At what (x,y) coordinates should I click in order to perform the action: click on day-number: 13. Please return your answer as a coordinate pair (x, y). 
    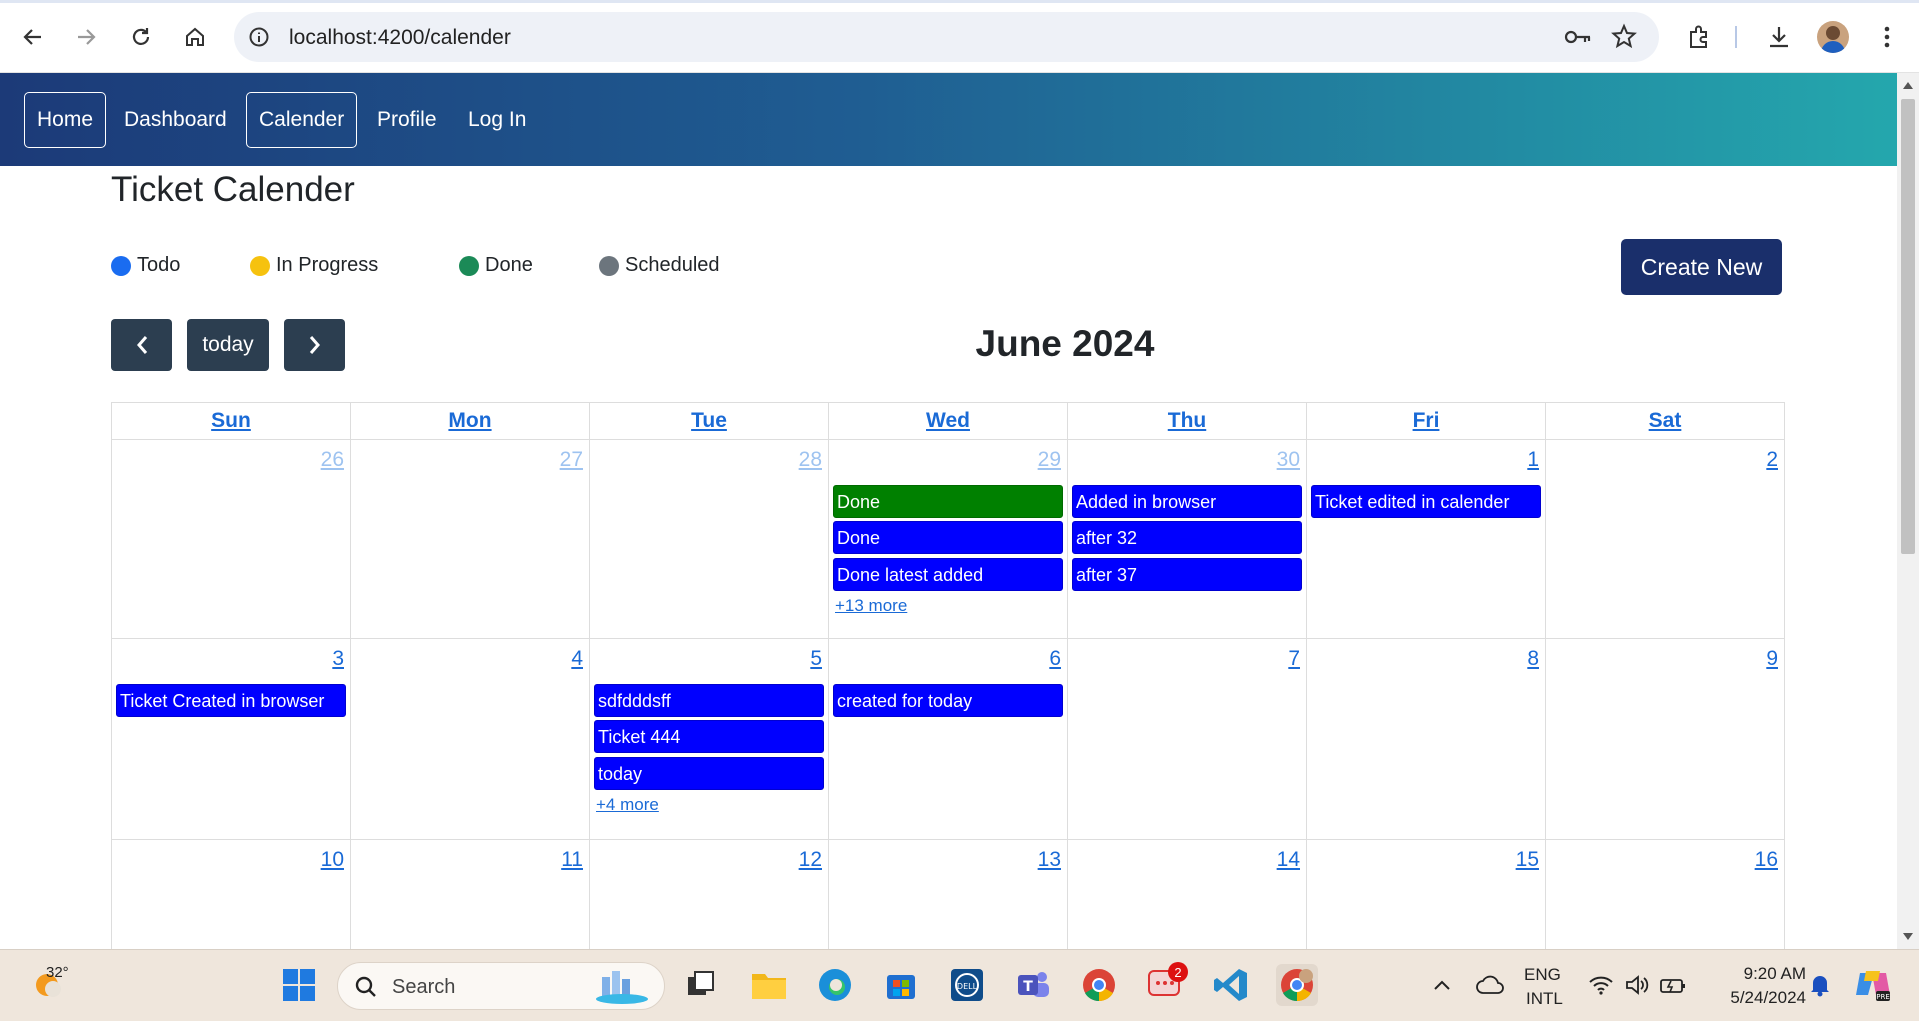
    Looking at the image, I should click on (1049, 860).